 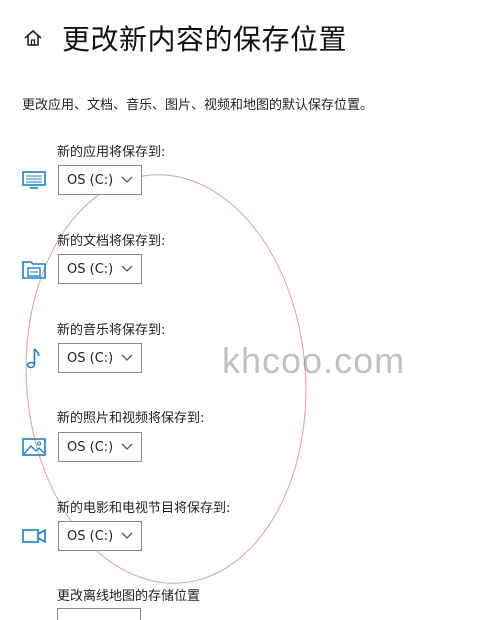 I want to click on photos-drive-select: OS (C:), so click(x=100, y=447).